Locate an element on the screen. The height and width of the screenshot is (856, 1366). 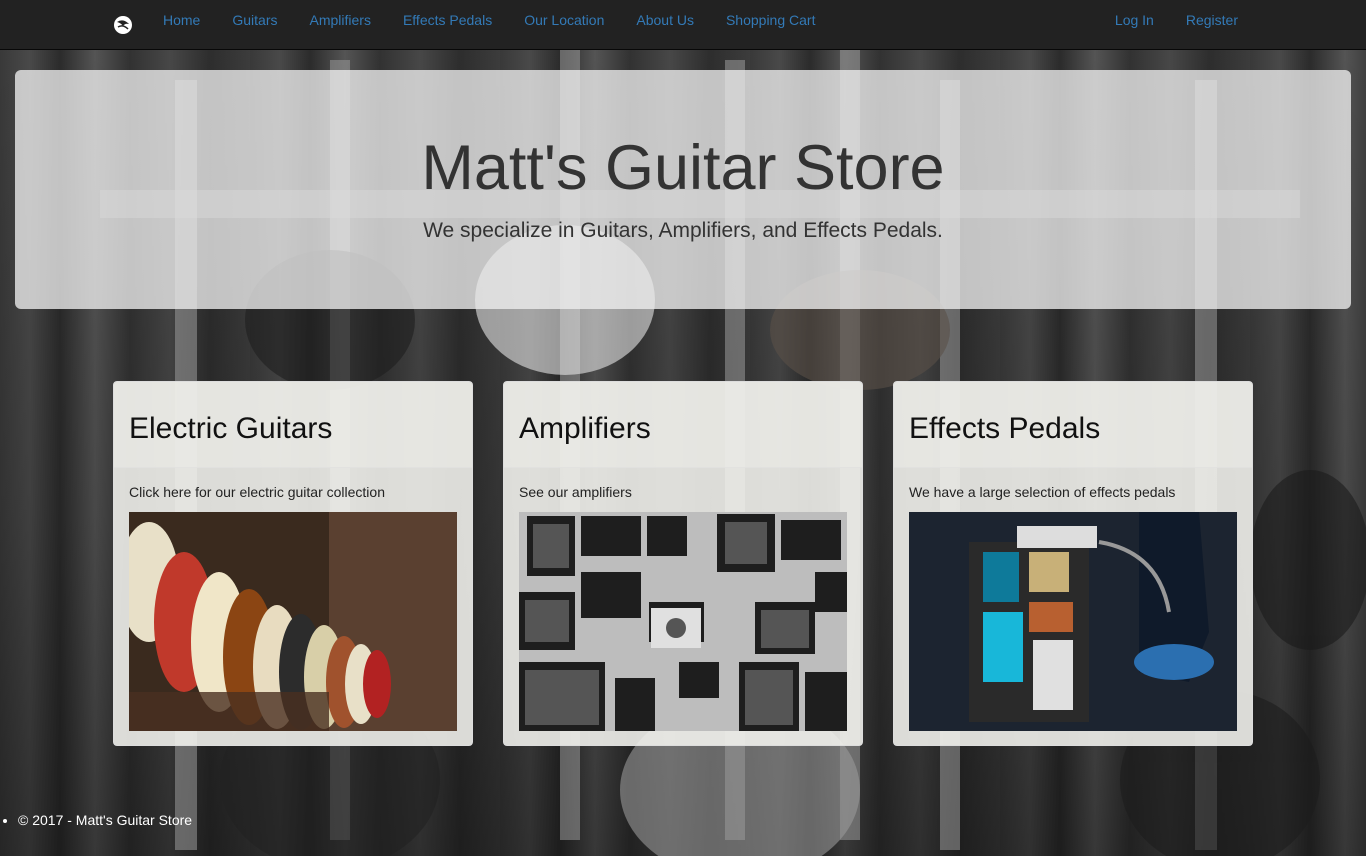
electric-guitars-image is located at coordinates (293, 621).